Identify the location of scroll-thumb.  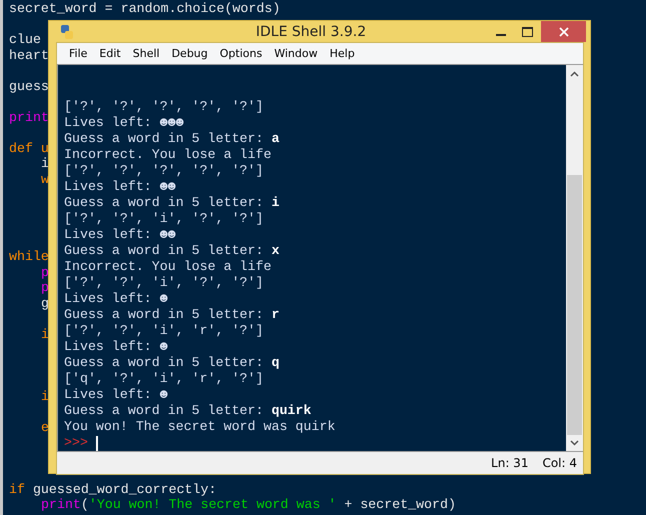
(574, 305).